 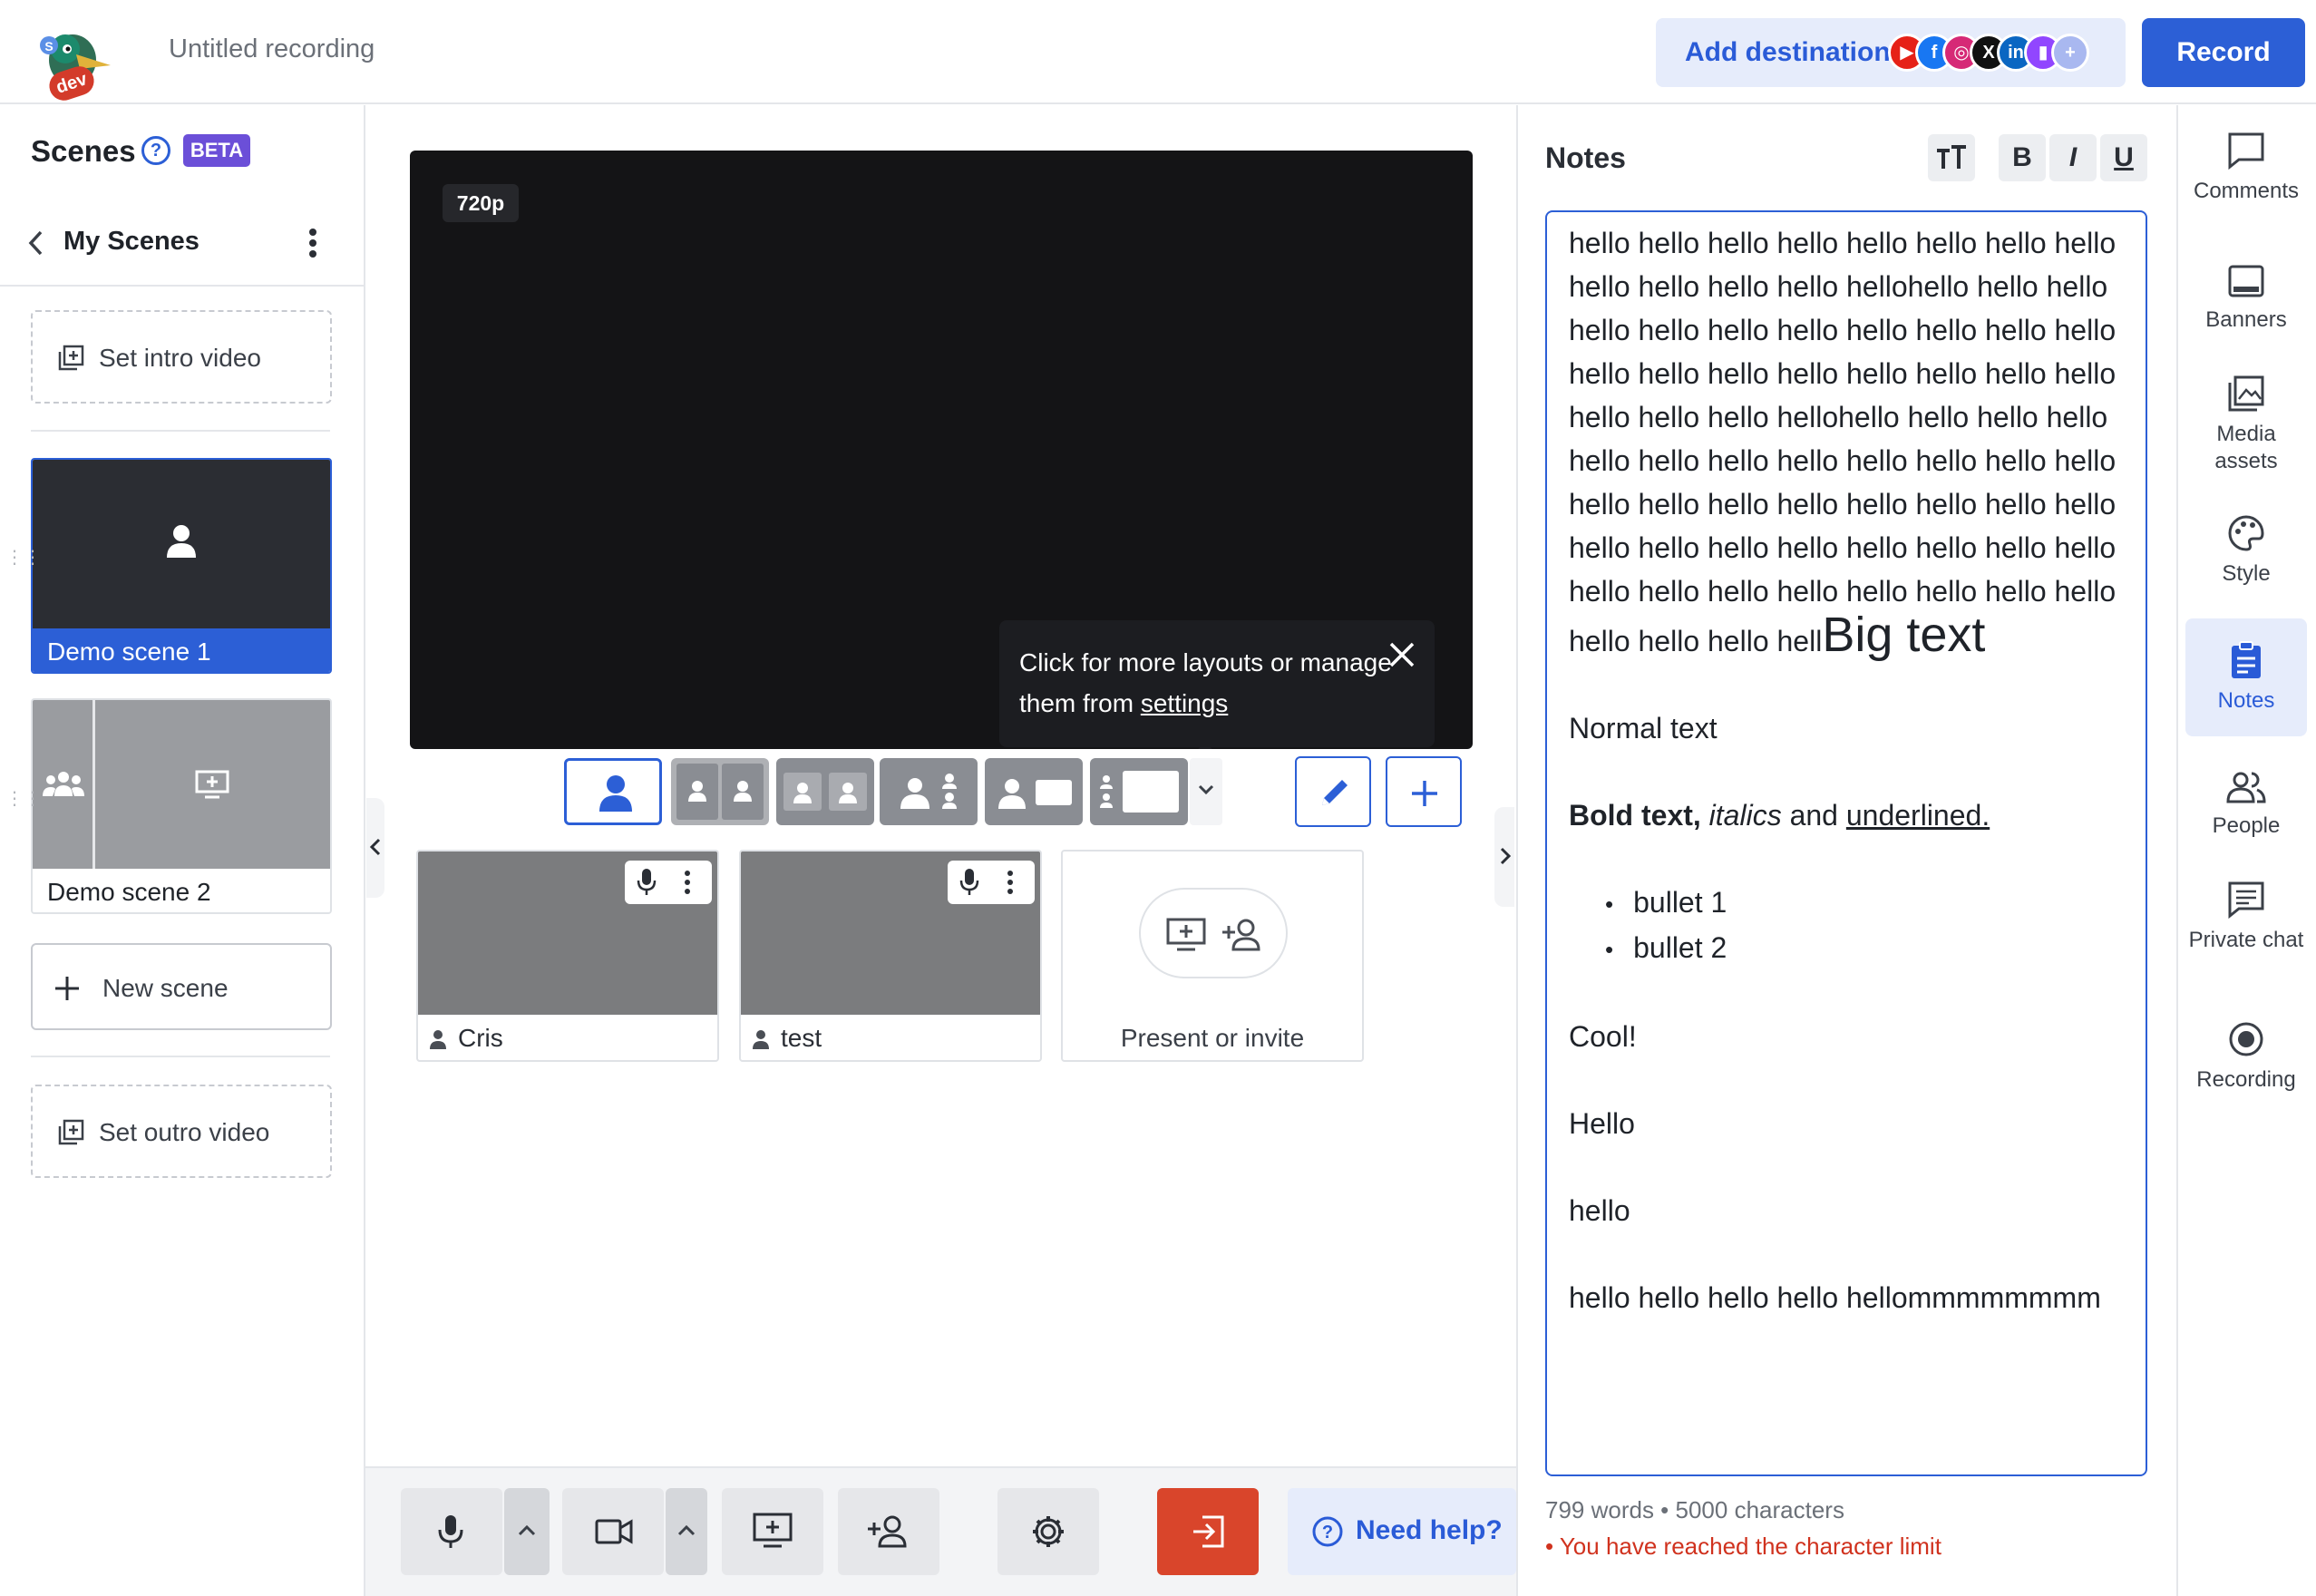 What do you see at coordinates (71, 358) in the screenshot?
I see `intro-video-icon` at bounding box center [71, 358].